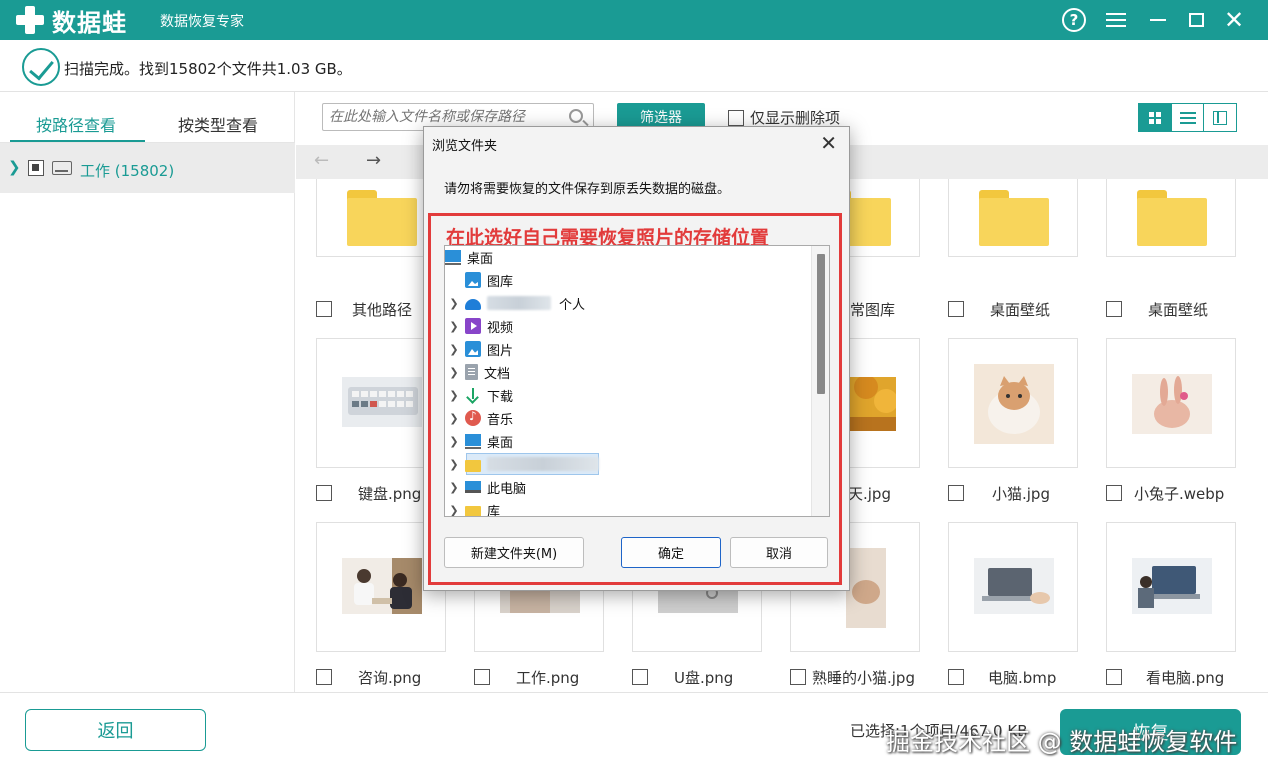 The image size is (1268, 773). I want to click on folder-icon, so click(1172, 218).